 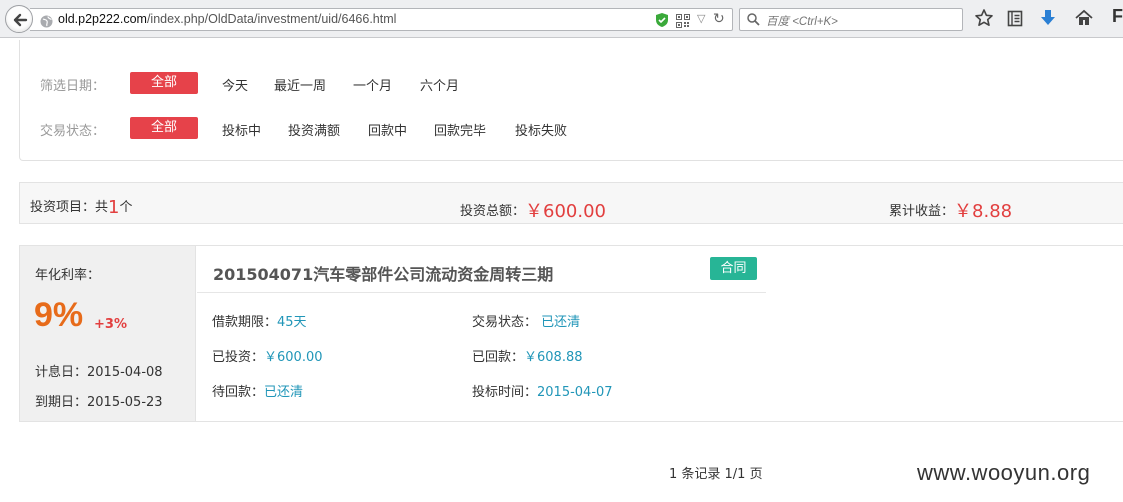 What do you see at coordinates (387, 129) in the screenshot?
I see `status-option-repaying: 回款中` at bounding box center [387, 129].